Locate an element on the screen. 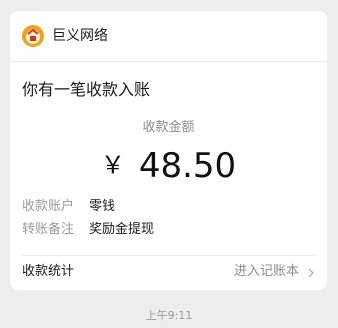 This screenshot has width=338, height=328. message-title: 你有一笔收款入账 is located at coordinates (86, 89).